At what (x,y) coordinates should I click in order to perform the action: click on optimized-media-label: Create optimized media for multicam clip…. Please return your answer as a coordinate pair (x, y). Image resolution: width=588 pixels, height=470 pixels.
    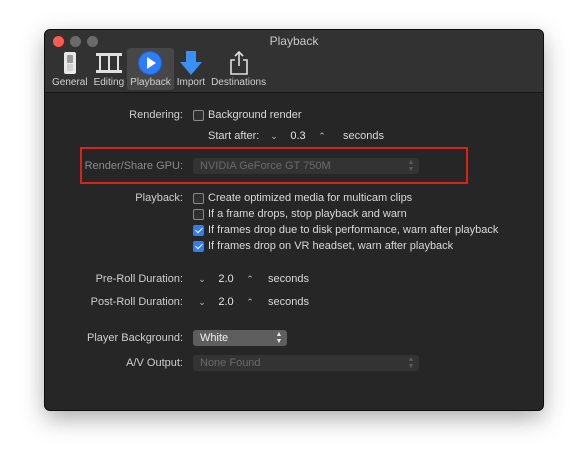
    Looking at the image, I should click on (310, 198).